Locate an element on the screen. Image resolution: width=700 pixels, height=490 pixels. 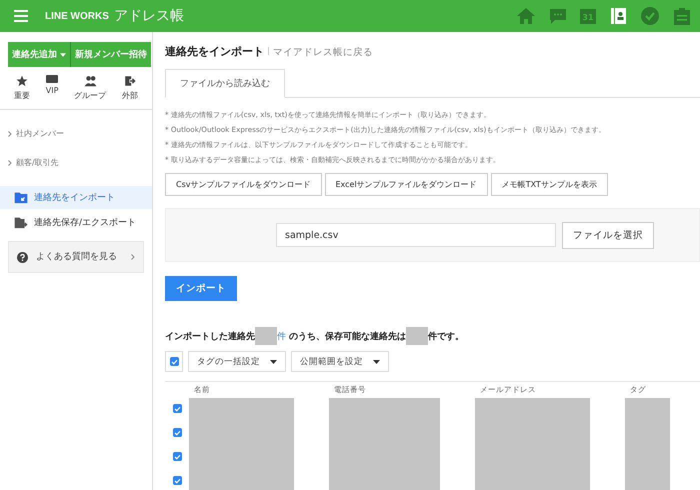
folder-export-icon is located at coordinates (21, 222).